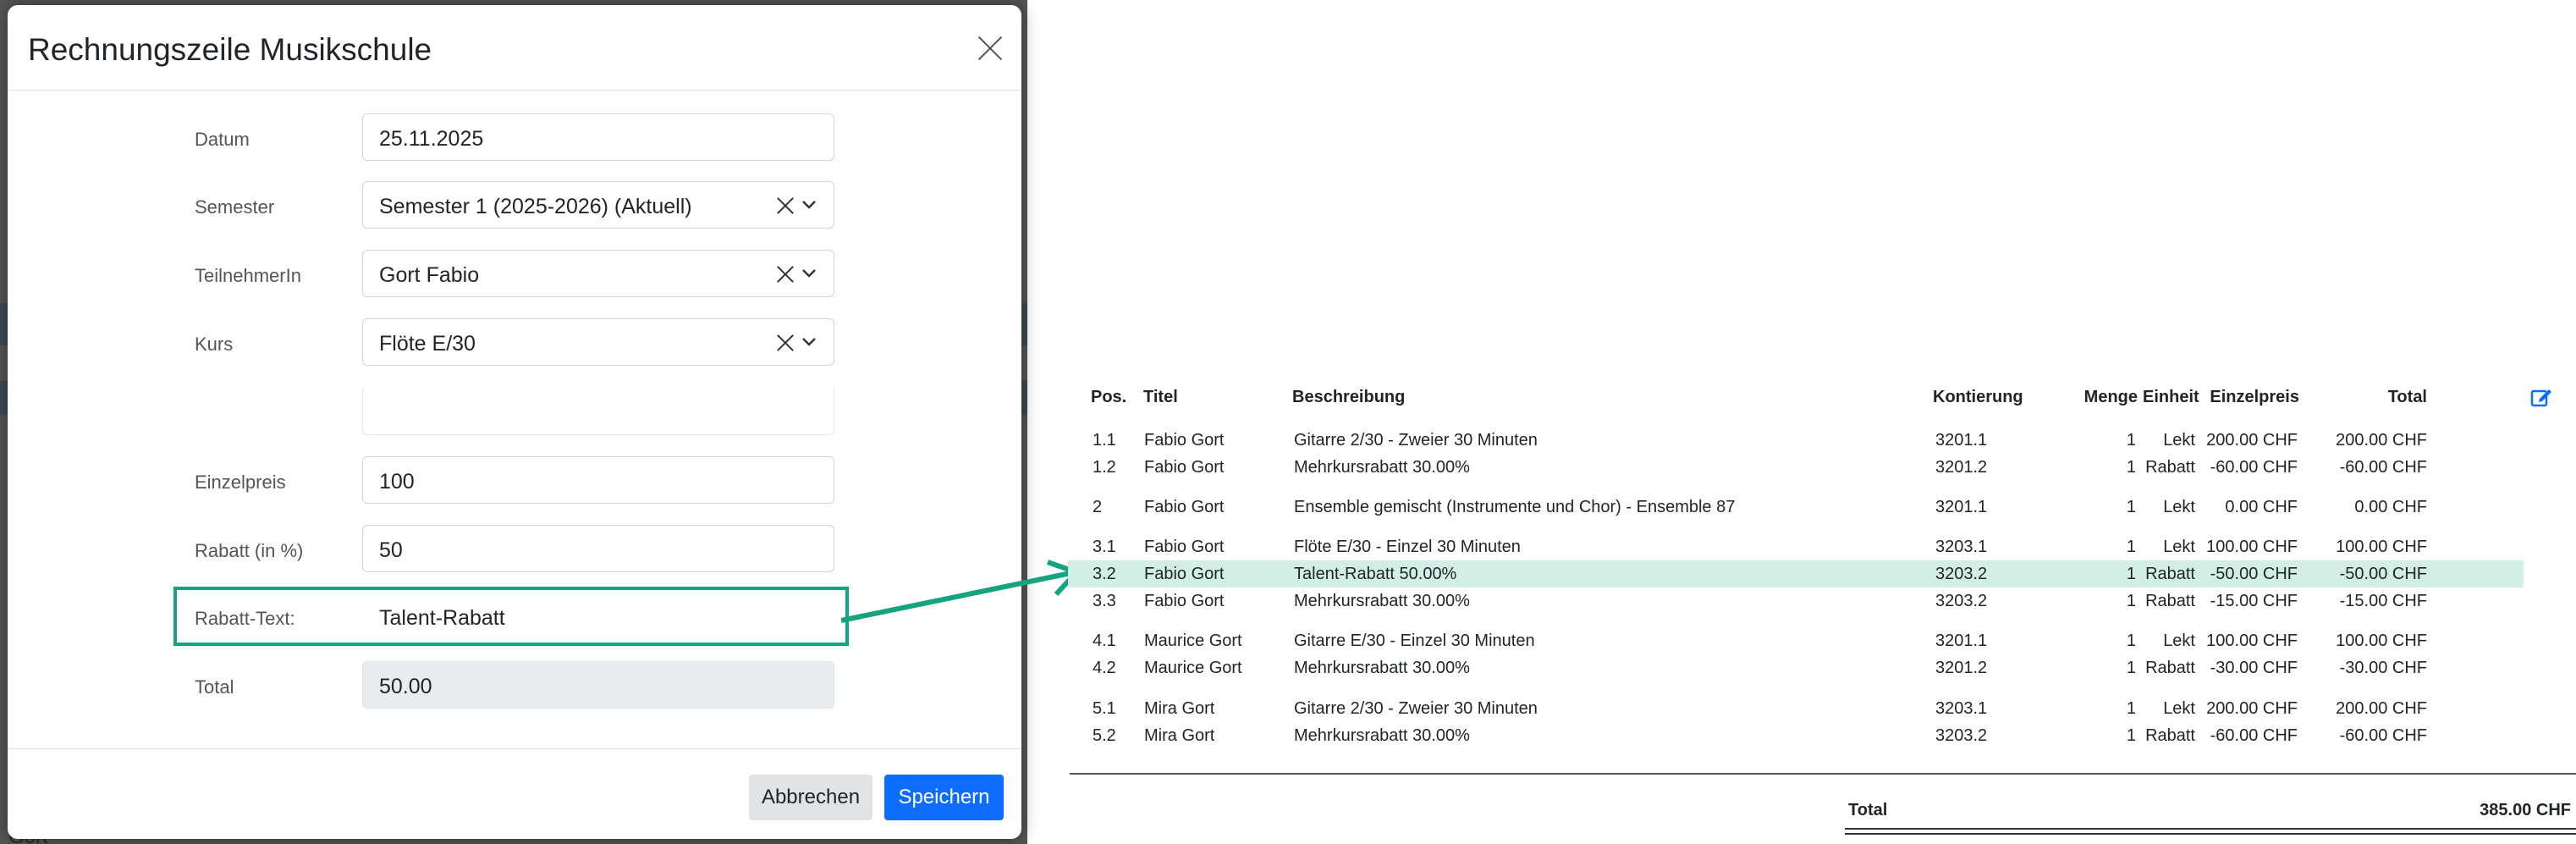  What do you see at coordinates (1104, 440) in the screenshot?
I see `cell-pos: 1.1` at bounding box center [1104, 440].